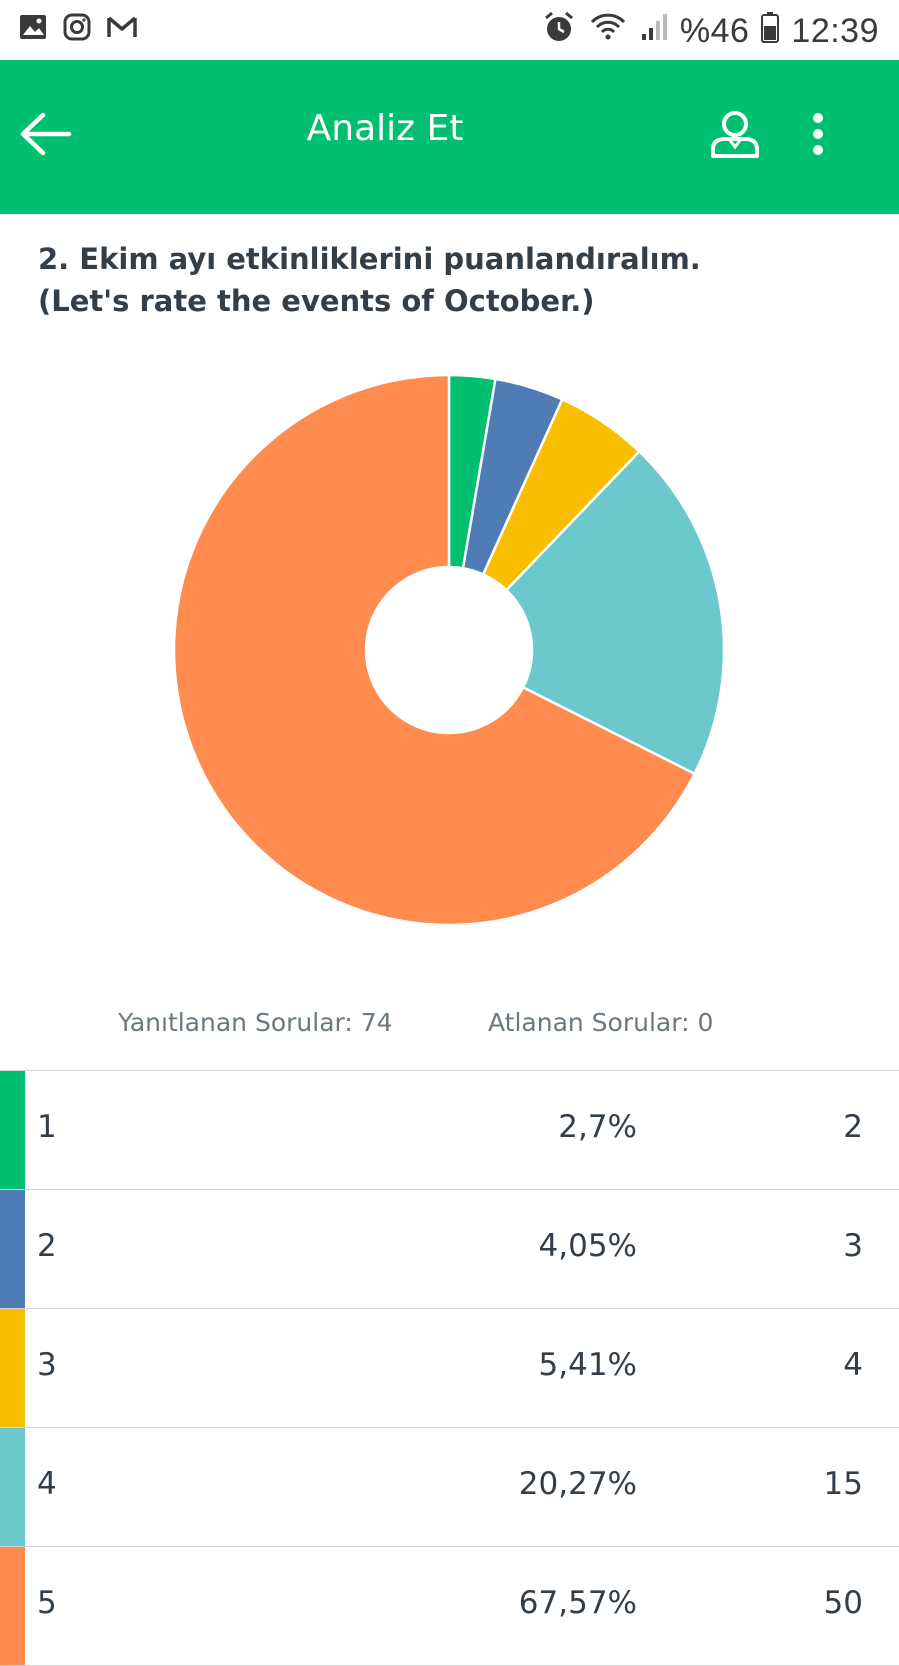 Image resolution: width=899 pixels, height=1666 pixels. I want to click on app-bar: Analiz Et, so click(449, 137).